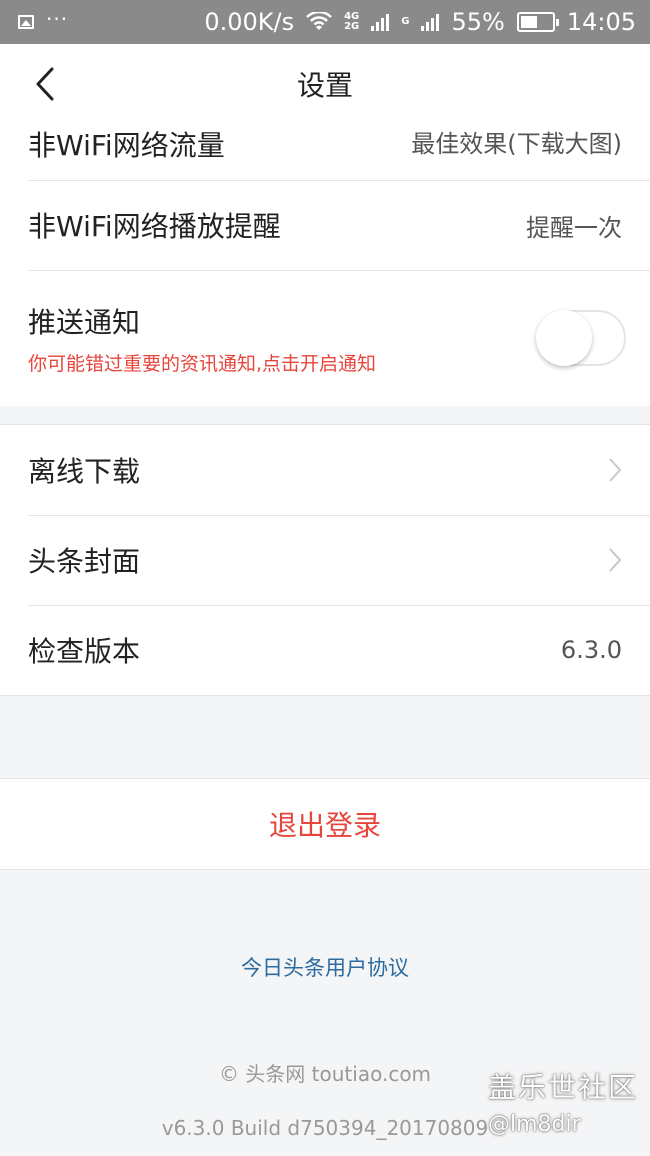 The image size is (650, 1156). I want to click on battery-icon, so click(537, 22).